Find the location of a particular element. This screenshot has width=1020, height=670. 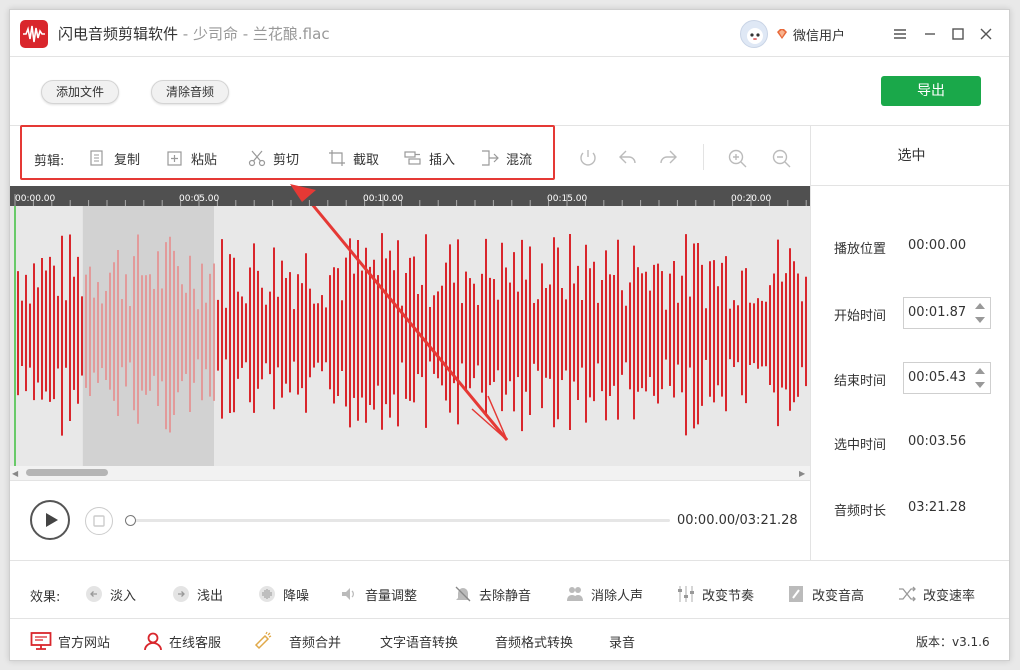

annotation-arrowhead is located at coordinates (303, 193).